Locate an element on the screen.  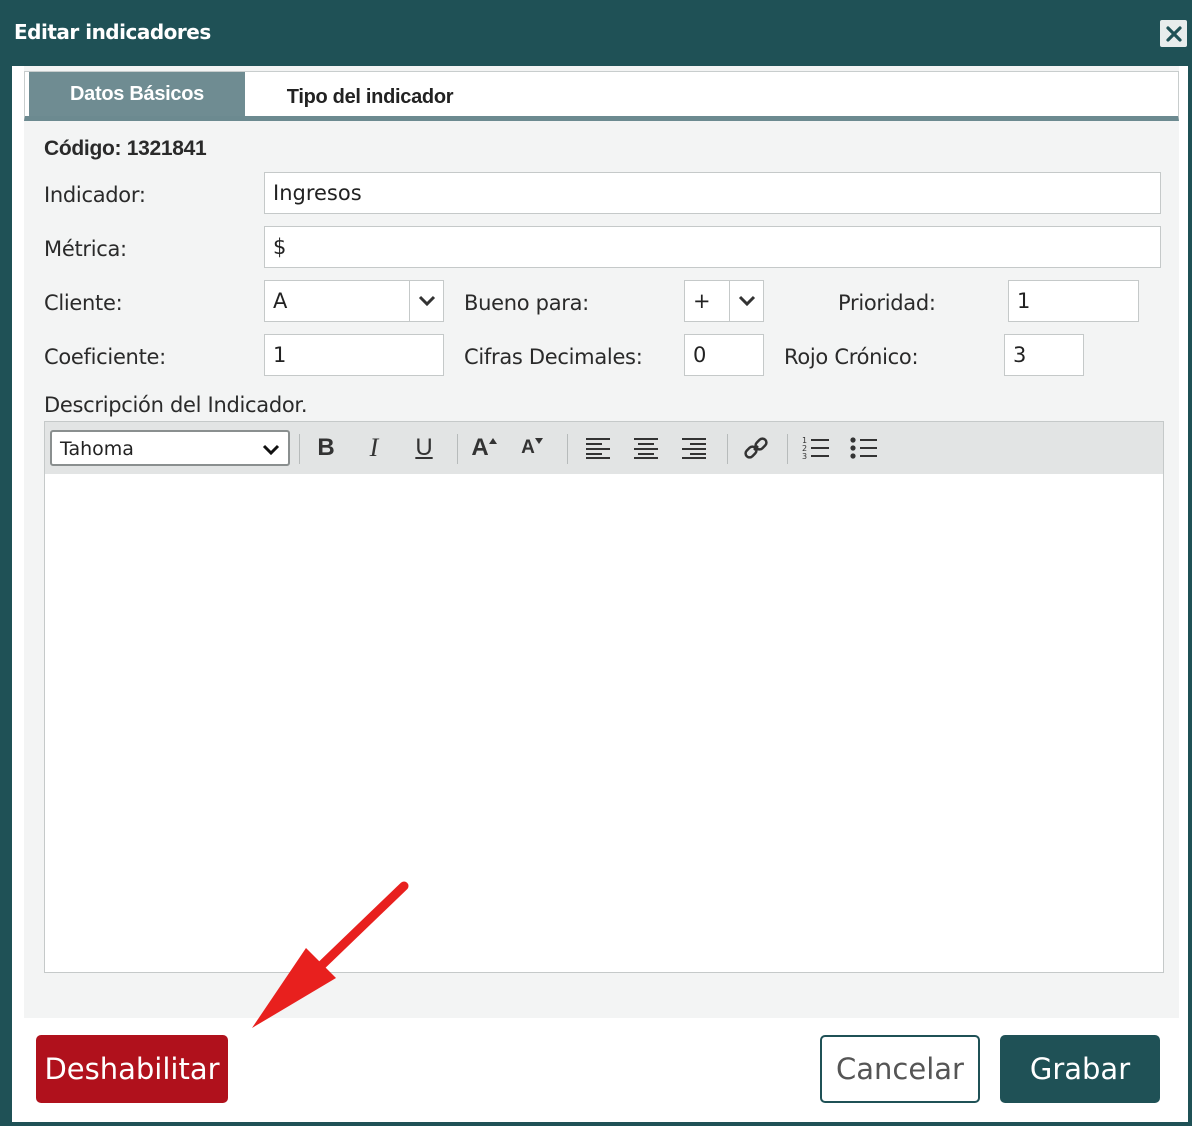
link-icon is located at coordinates (756, 448).